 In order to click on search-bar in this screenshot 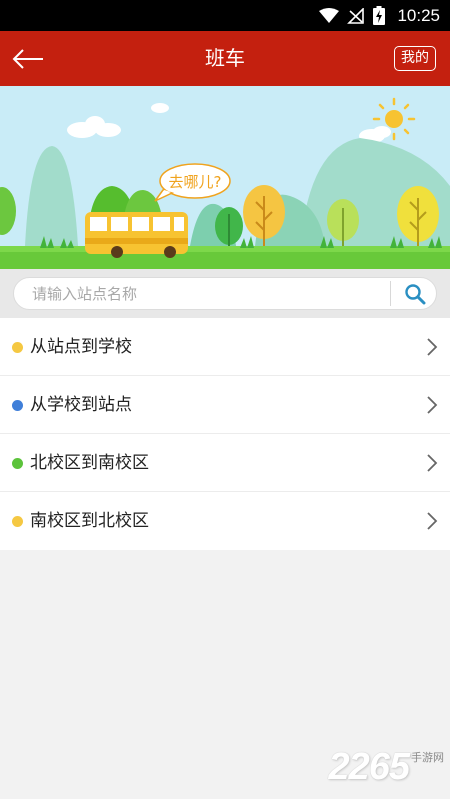, I will do `click(225, 293)`.